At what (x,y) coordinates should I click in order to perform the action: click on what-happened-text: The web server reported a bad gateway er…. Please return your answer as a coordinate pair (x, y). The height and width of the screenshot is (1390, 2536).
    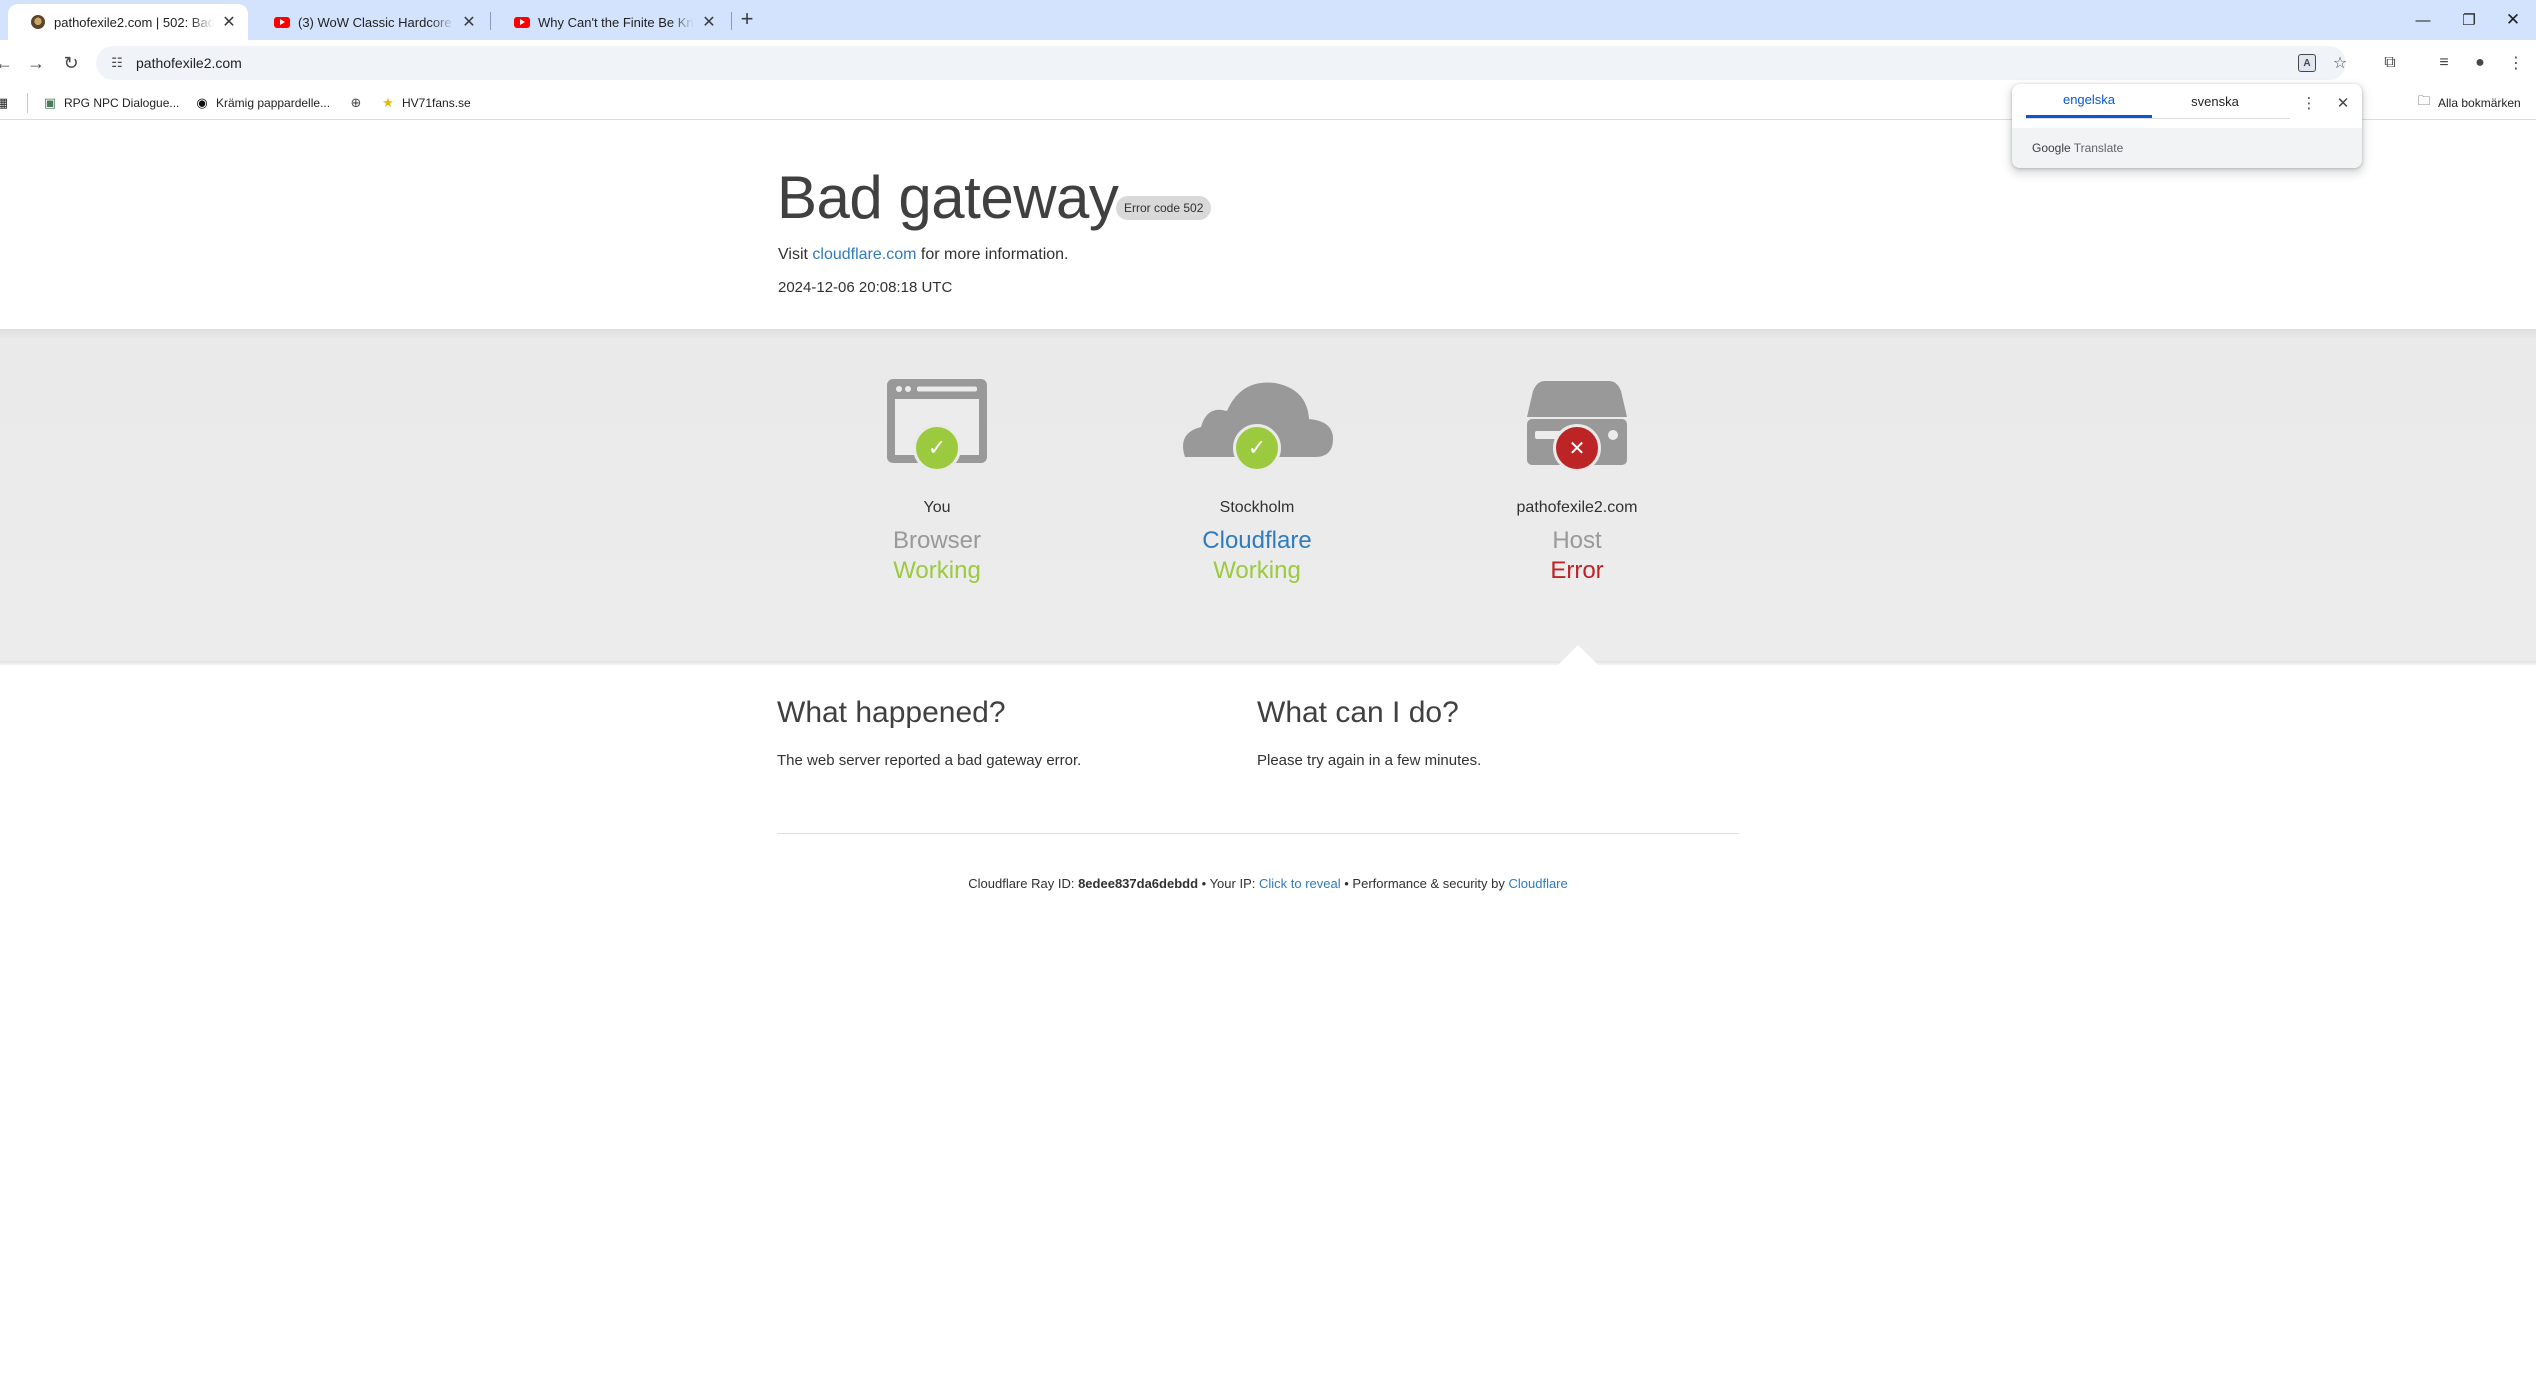
    Looking at the image, I should click on (929, 760).